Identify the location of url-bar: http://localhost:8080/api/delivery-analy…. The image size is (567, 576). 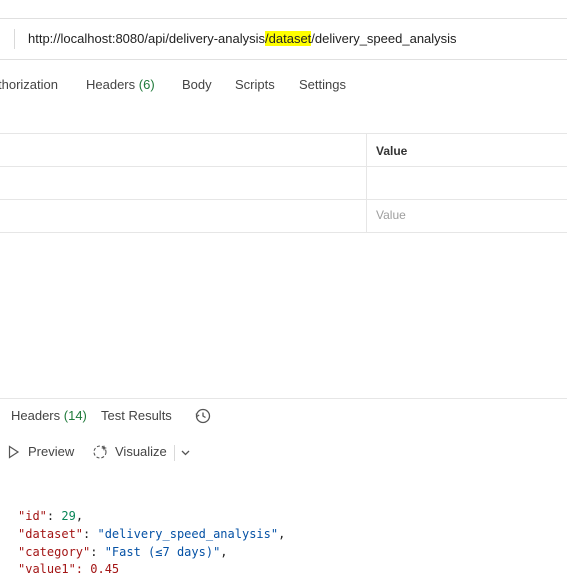
(283, 39).